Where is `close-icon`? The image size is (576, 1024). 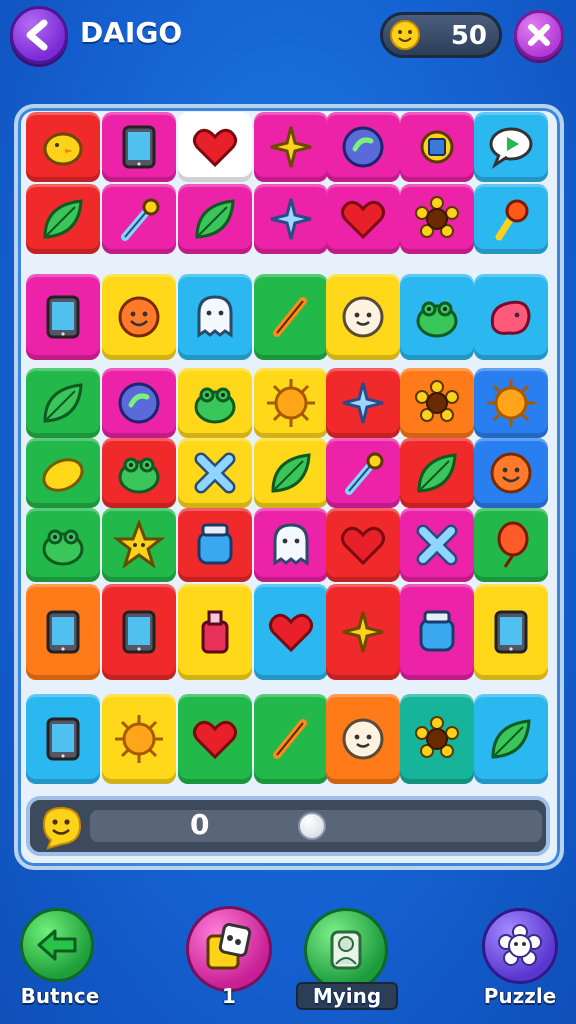 close-icon is located at coordinates (539, 35).